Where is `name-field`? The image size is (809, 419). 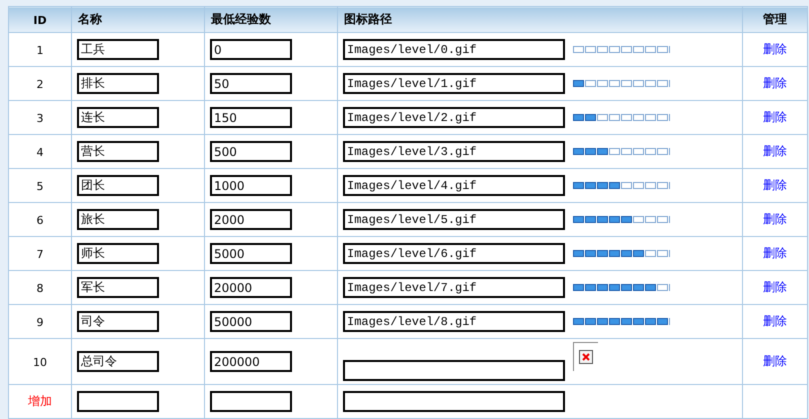
name-field is located at coordinates (118, 401).